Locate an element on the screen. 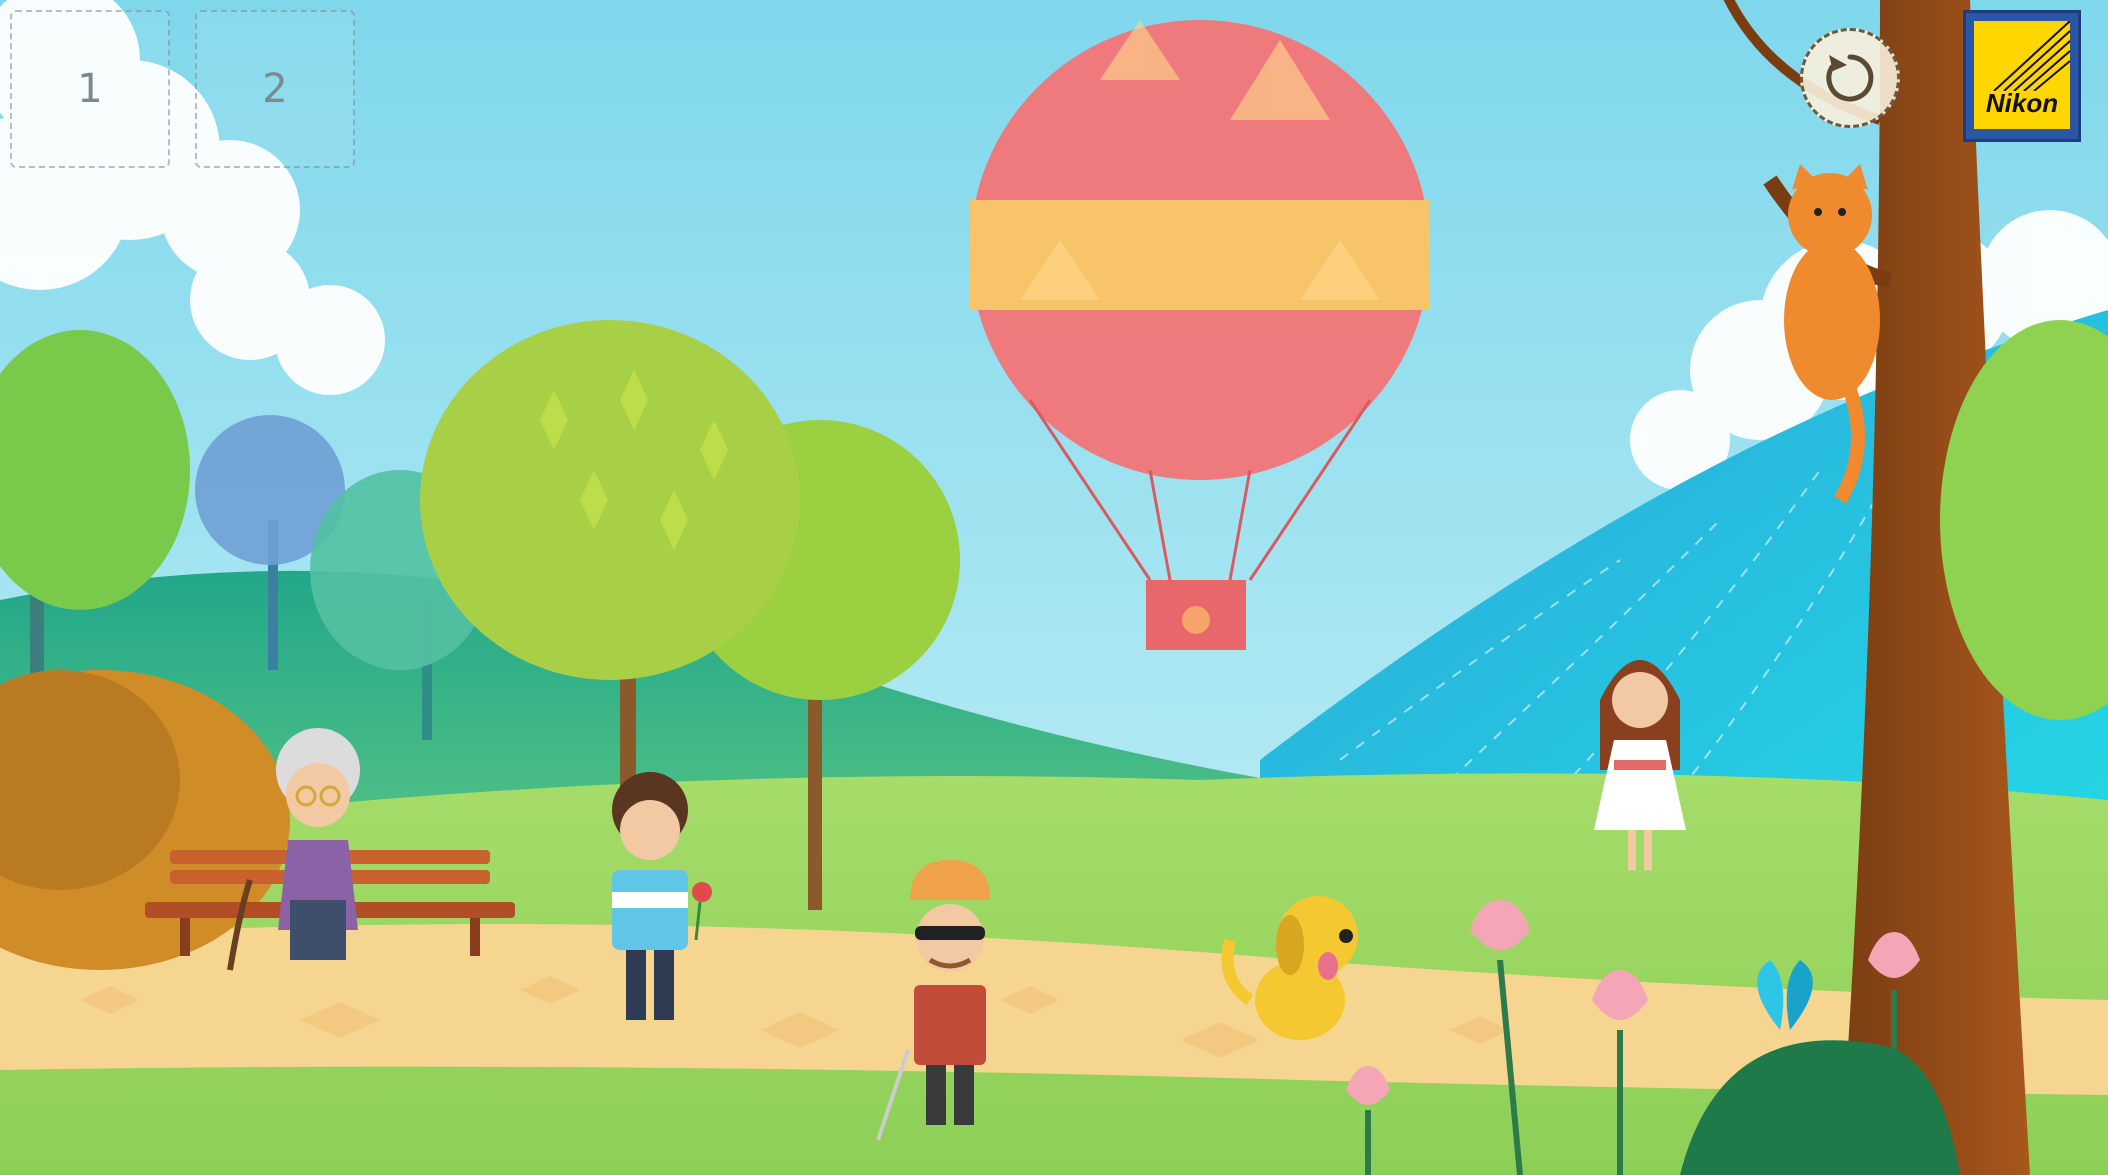 This screenshot has height=1175, width=2108. found-slot-1: 1 is located at coordinates (90, 89).